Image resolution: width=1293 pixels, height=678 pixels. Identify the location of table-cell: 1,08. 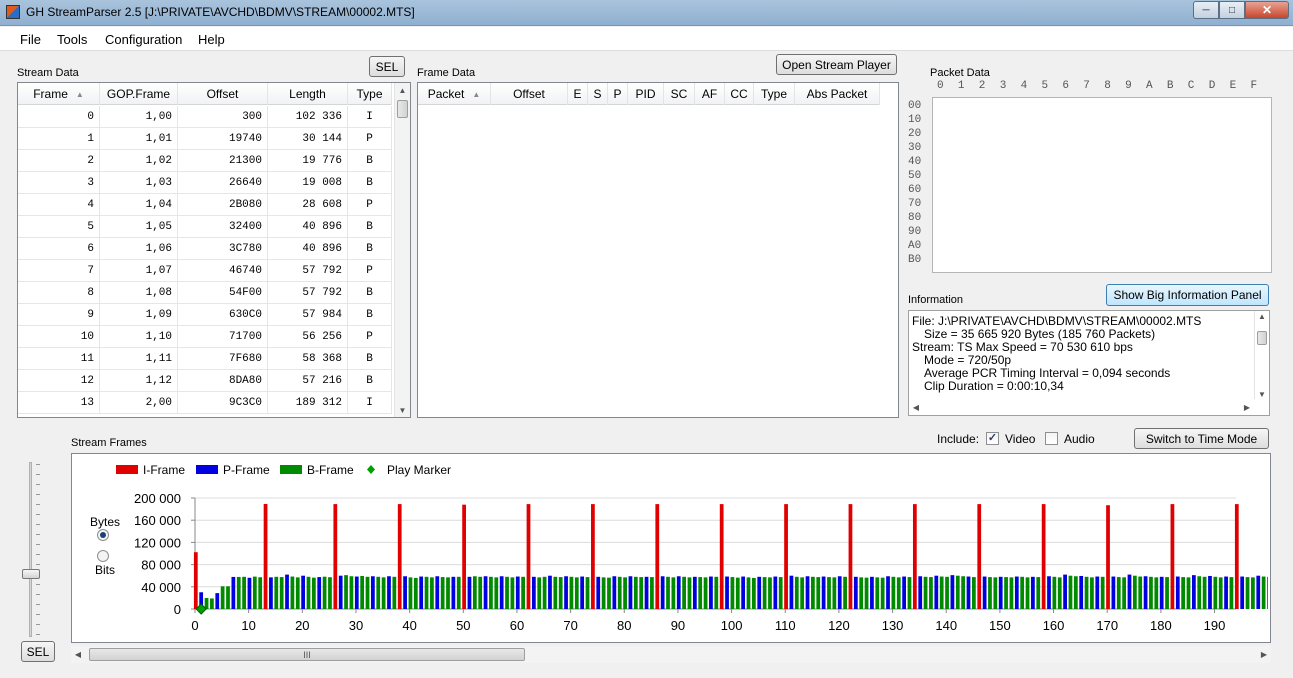
(139, 293).